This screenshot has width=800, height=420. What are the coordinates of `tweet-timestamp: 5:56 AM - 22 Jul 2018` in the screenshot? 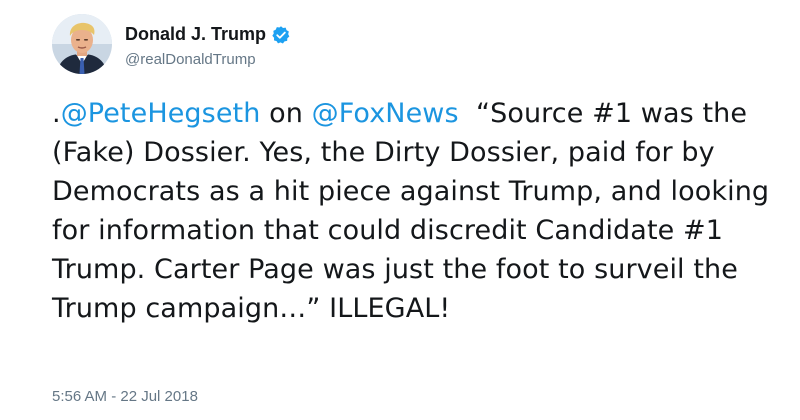 It's located at (125, 396).